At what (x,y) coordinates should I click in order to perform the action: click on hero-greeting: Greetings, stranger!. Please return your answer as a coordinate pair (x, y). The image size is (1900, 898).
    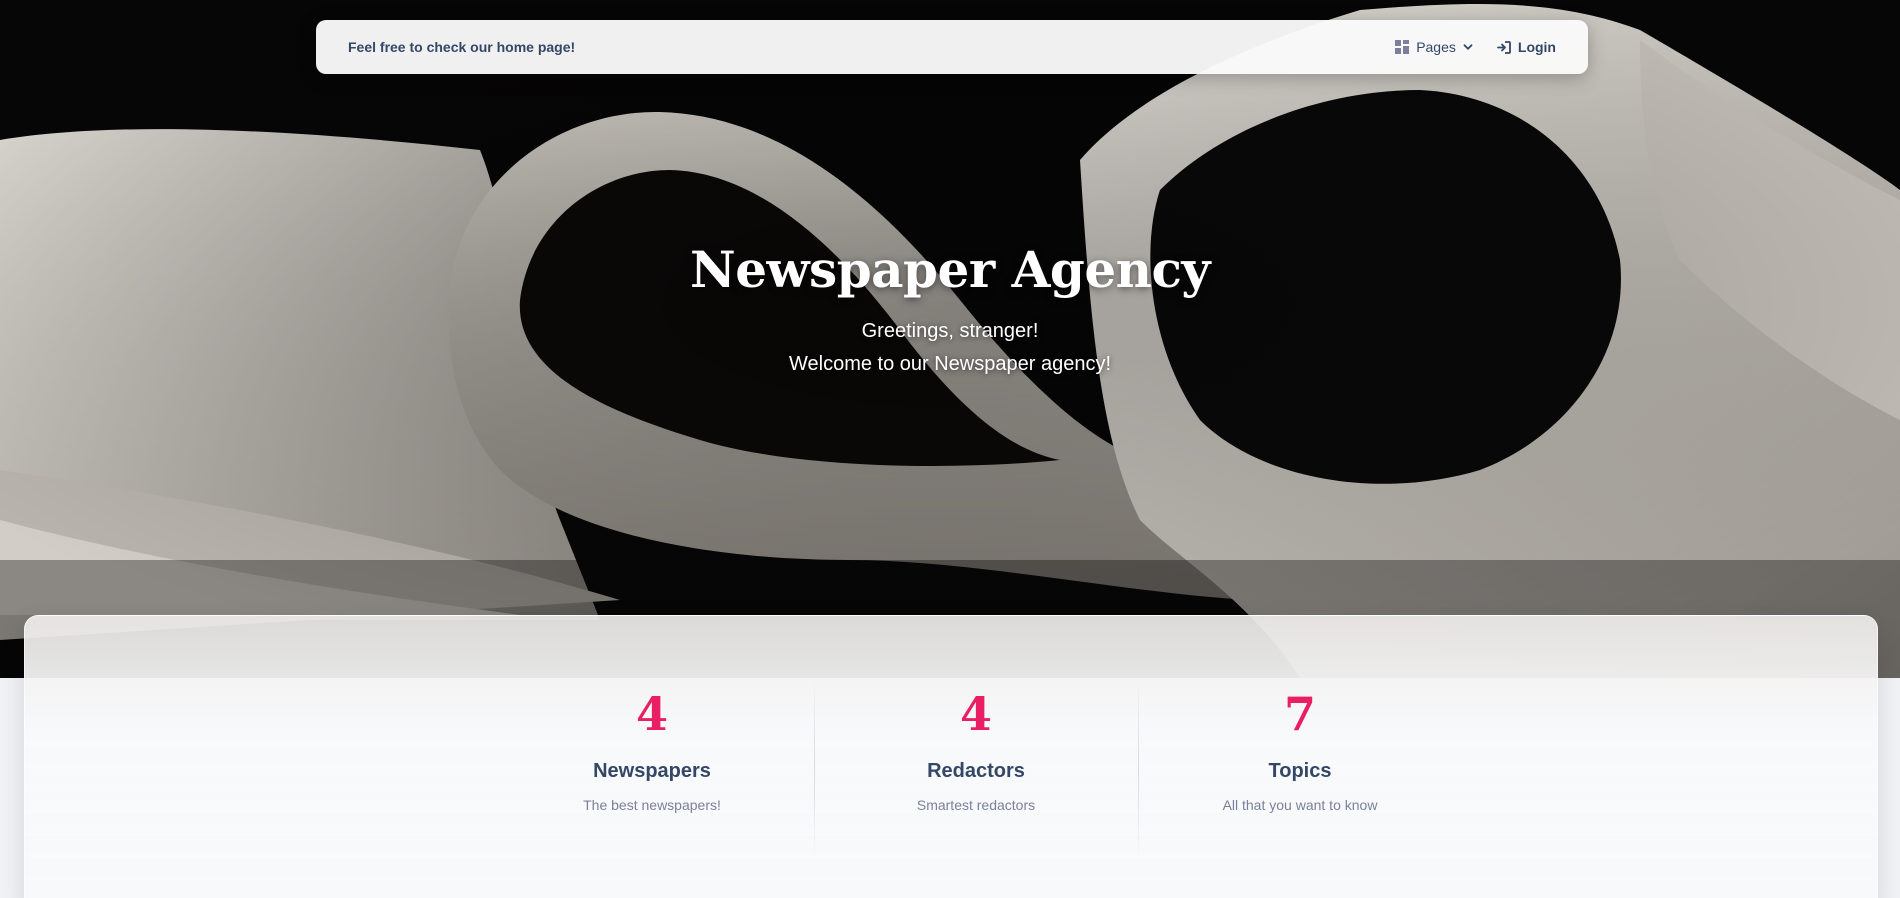
    Looking at the image, I should click on (950, 331).